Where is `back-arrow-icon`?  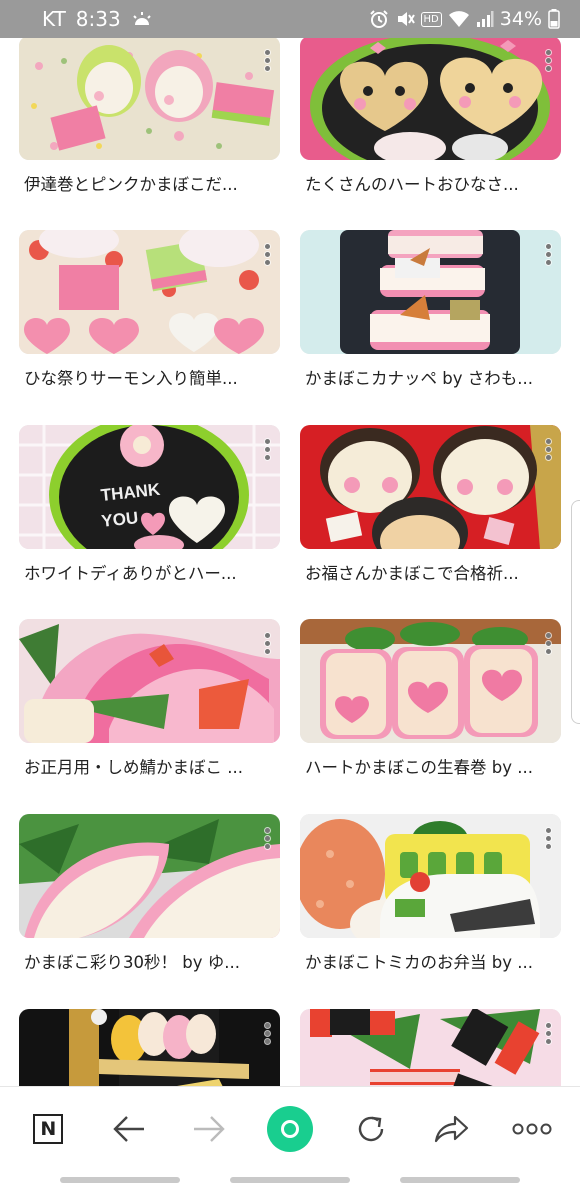 back-arrow-icon is located at coordinates (128, 1128).